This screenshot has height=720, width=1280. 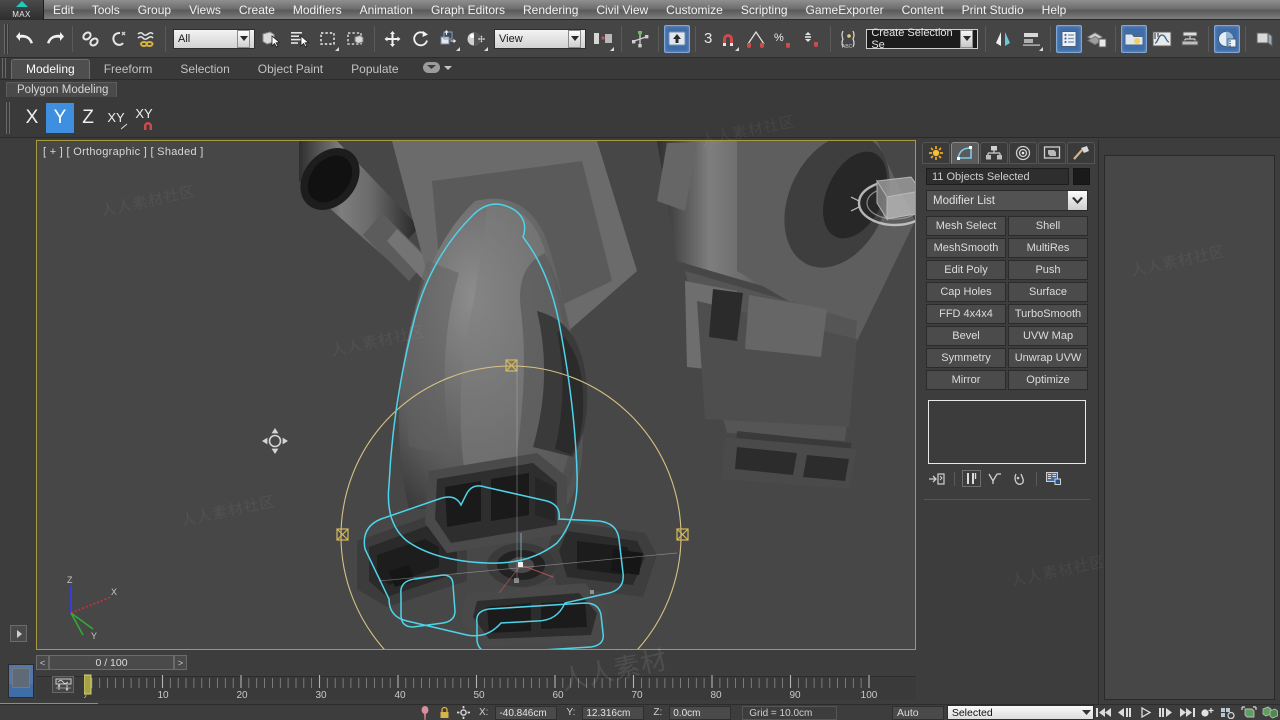 What do you see at coordinates (463, 713) in the screenshot?
I see `absolute-relative-mode-icon` at bounding box center [463, 713].